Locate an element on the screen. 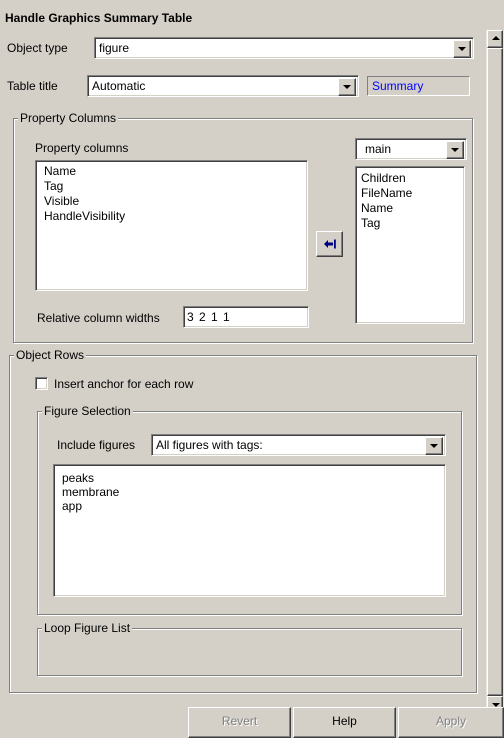  arrow-left-icon is located at coordinates (330, 244).